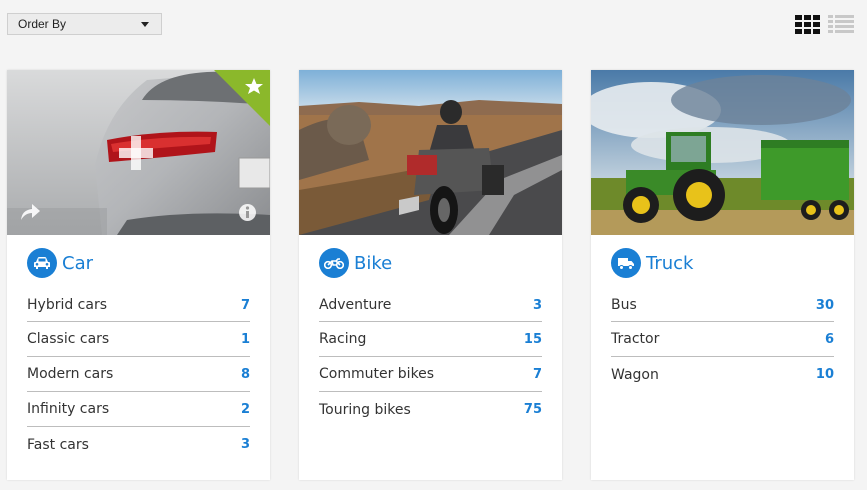 This screenshot has width=867, height=490. Describe the element at coordinates (77, 263) in the screenshot. I see `category-title: Car` at that location.